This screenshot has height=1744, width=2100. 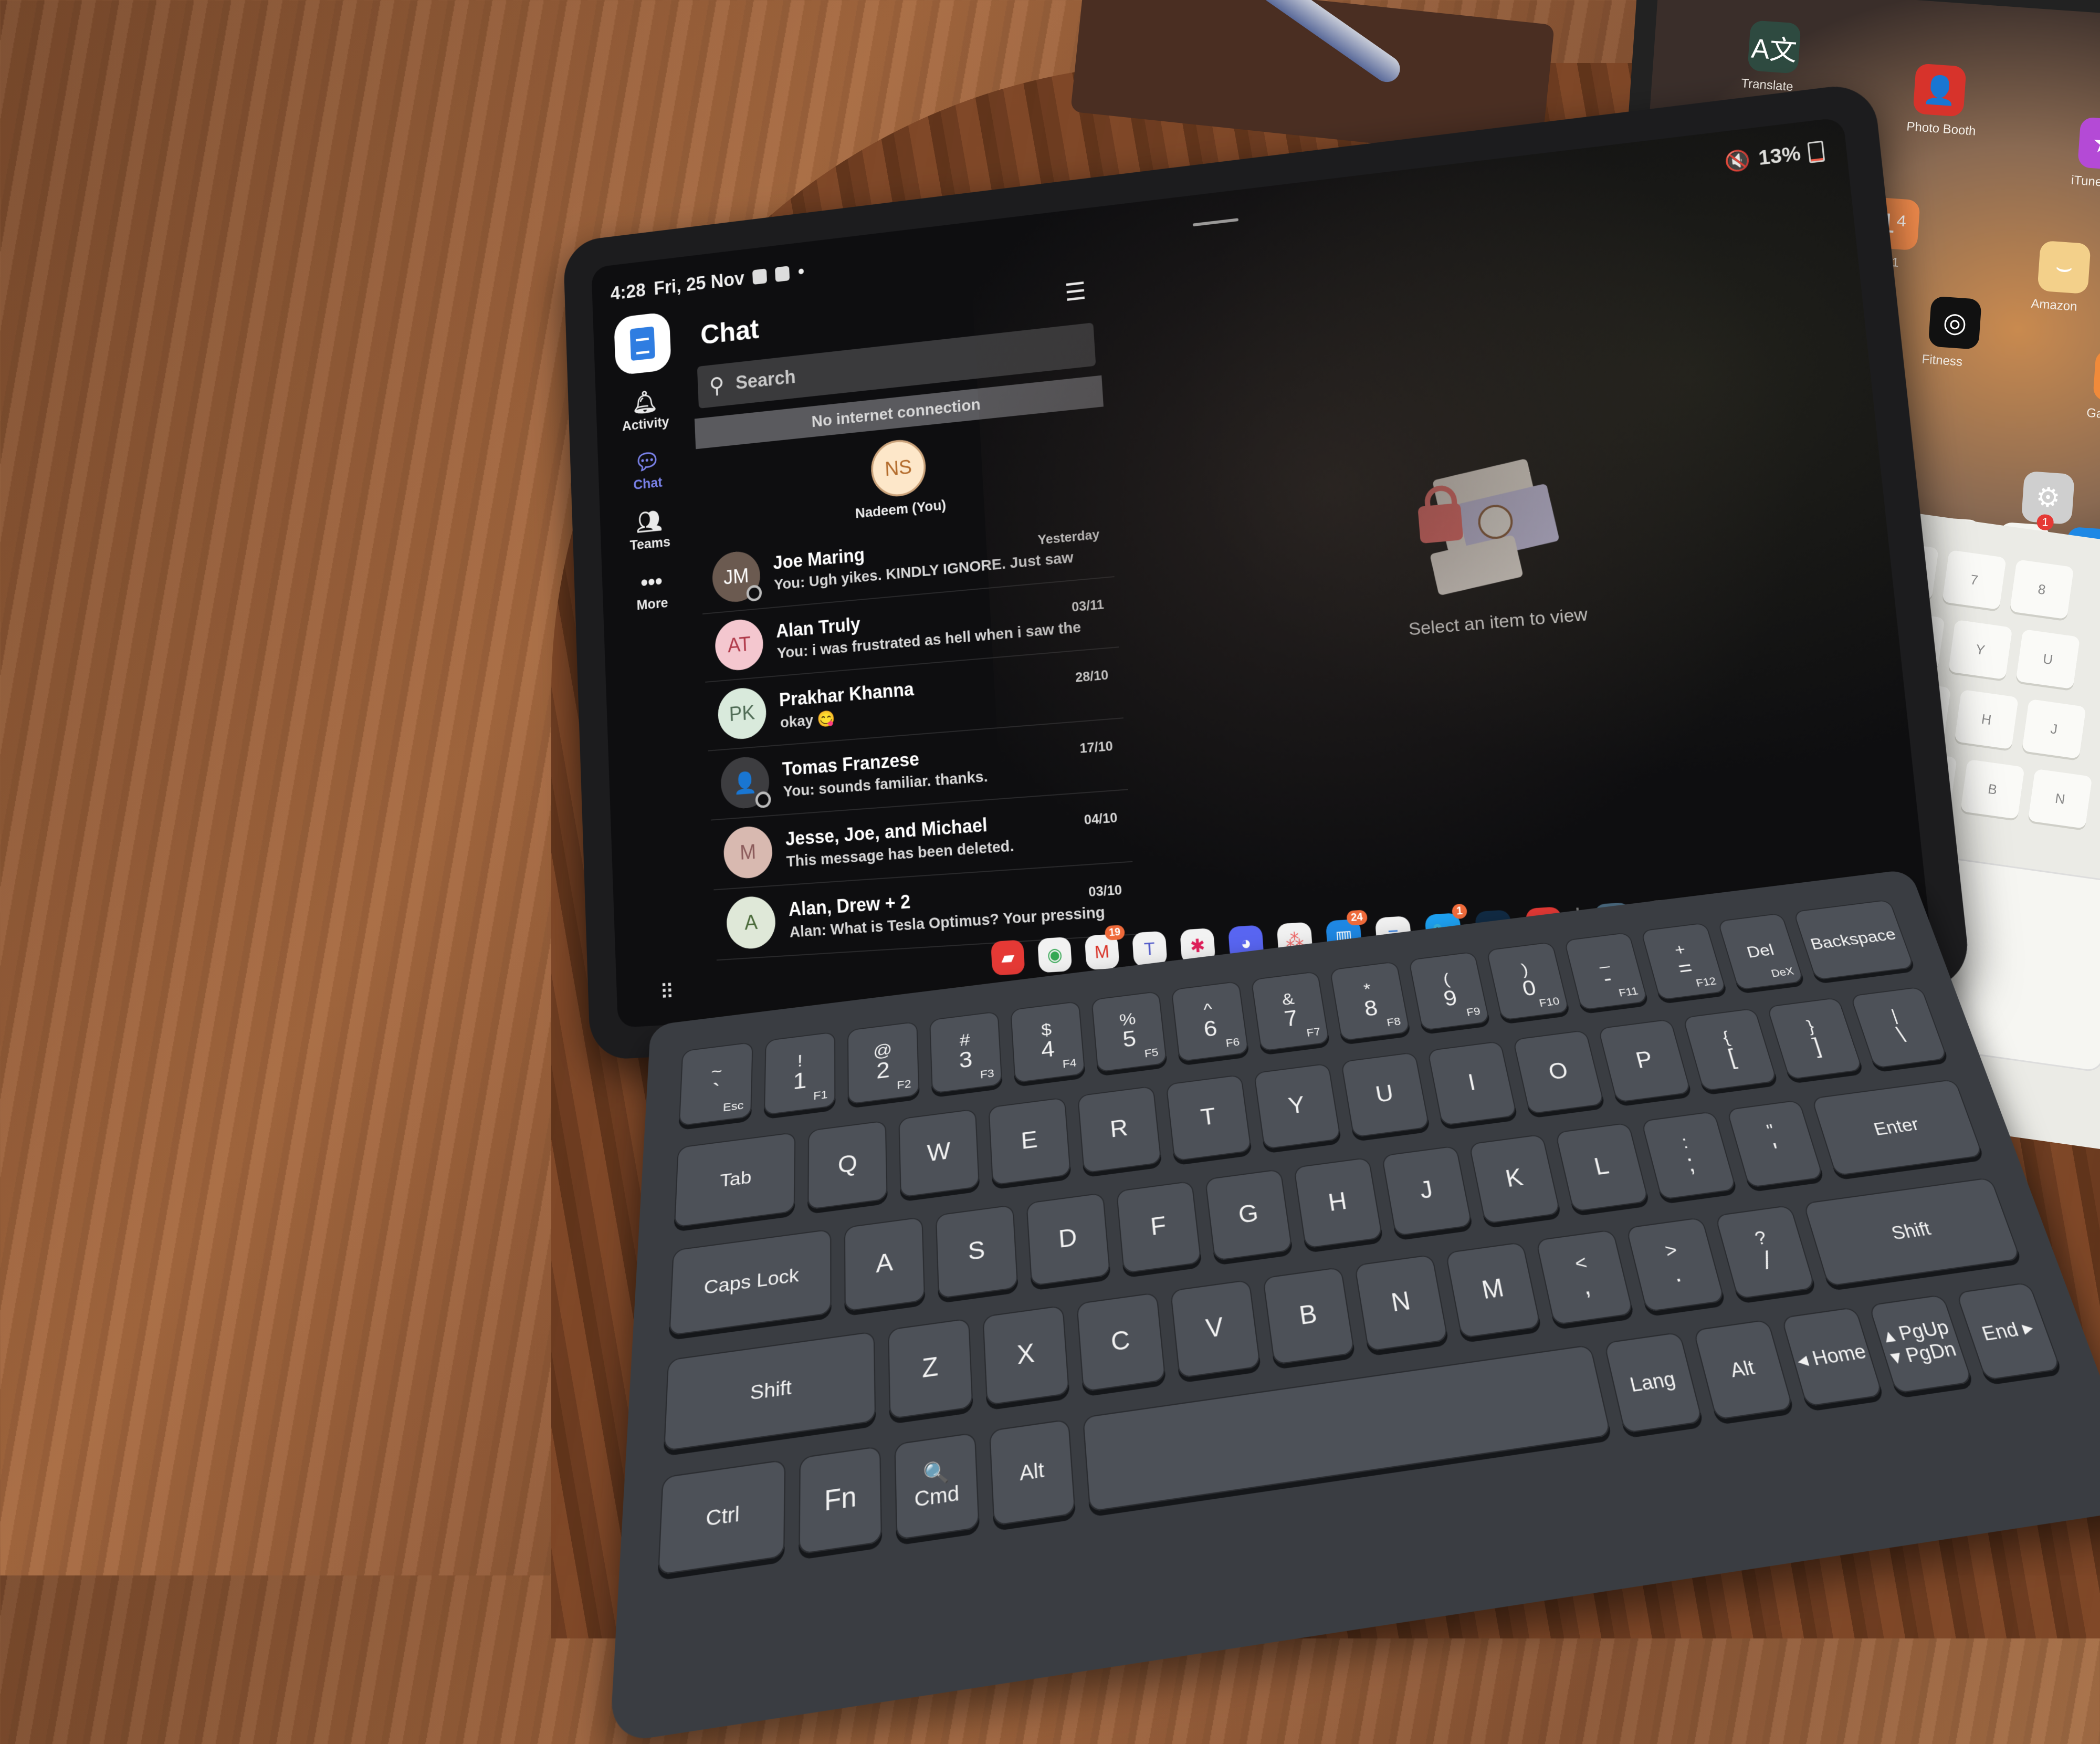 I want to click on key-enter: Enter, so click(x=1897, y=1127).